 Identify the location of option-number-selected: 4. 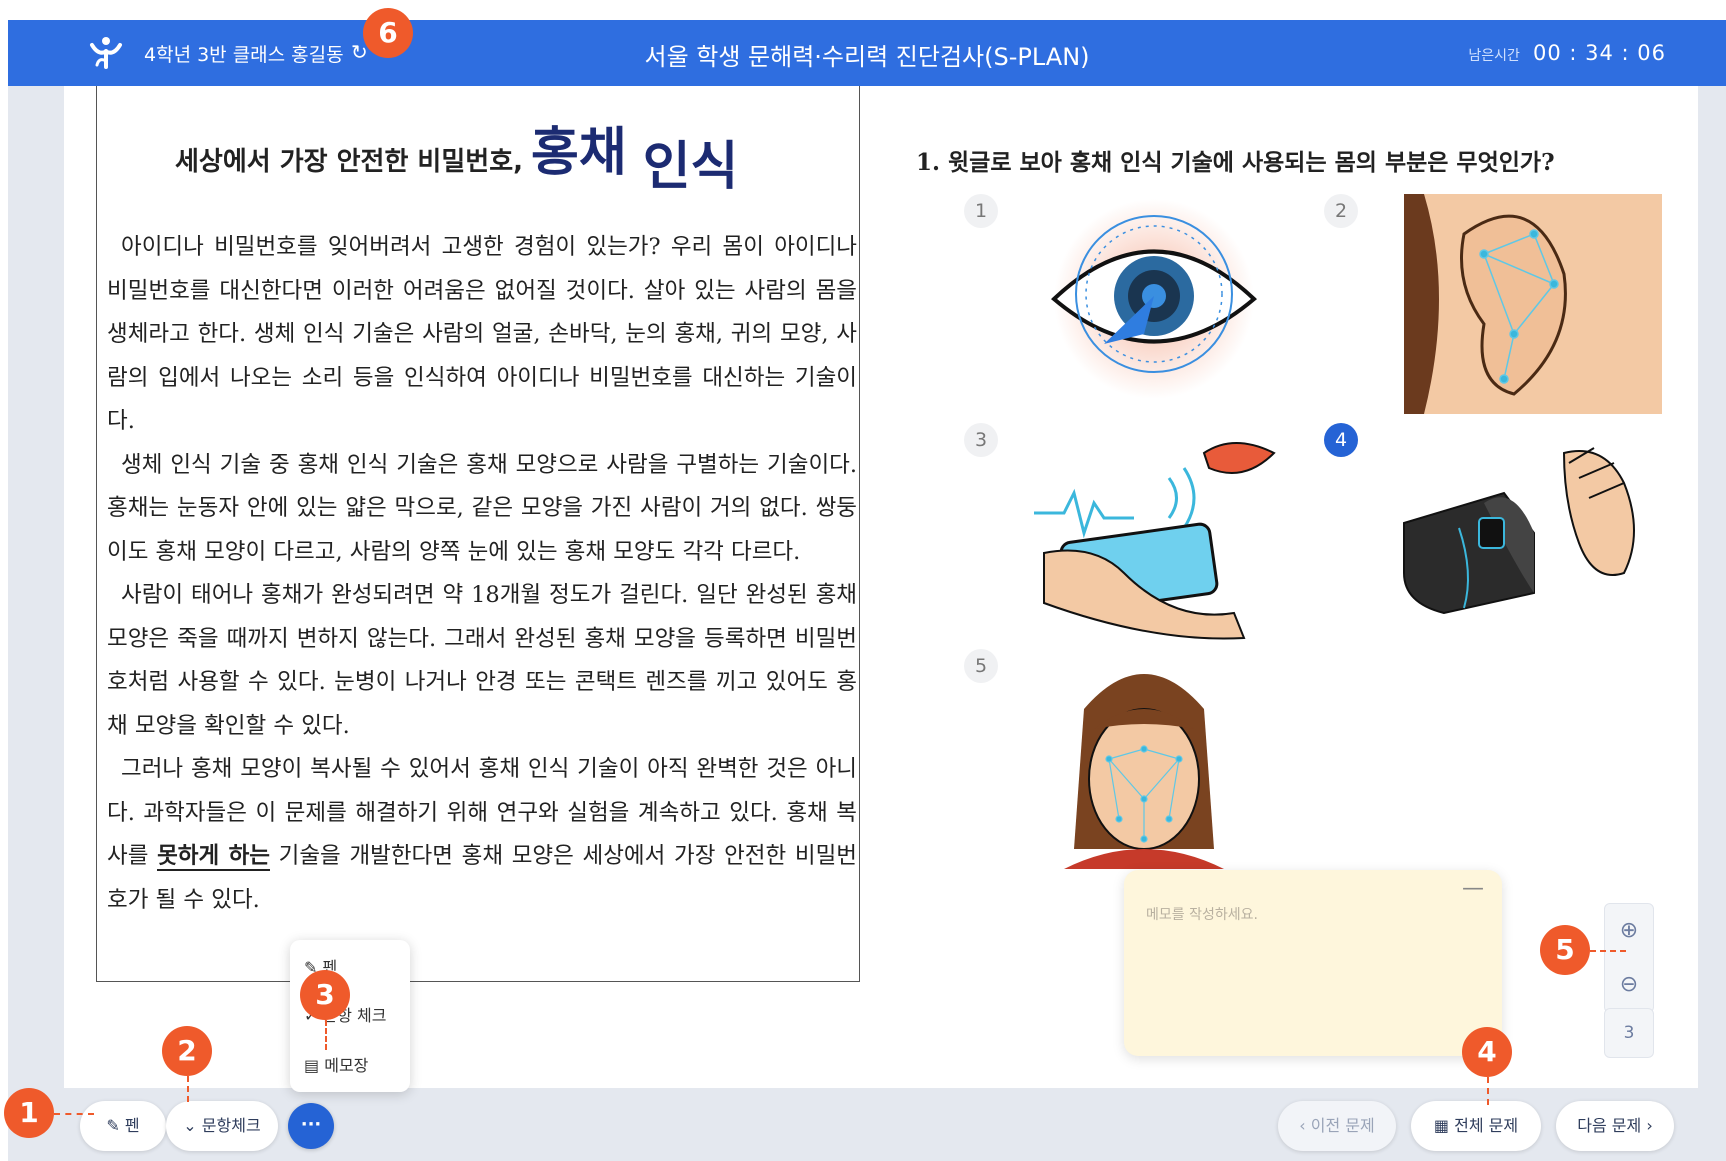
(1341, 440).